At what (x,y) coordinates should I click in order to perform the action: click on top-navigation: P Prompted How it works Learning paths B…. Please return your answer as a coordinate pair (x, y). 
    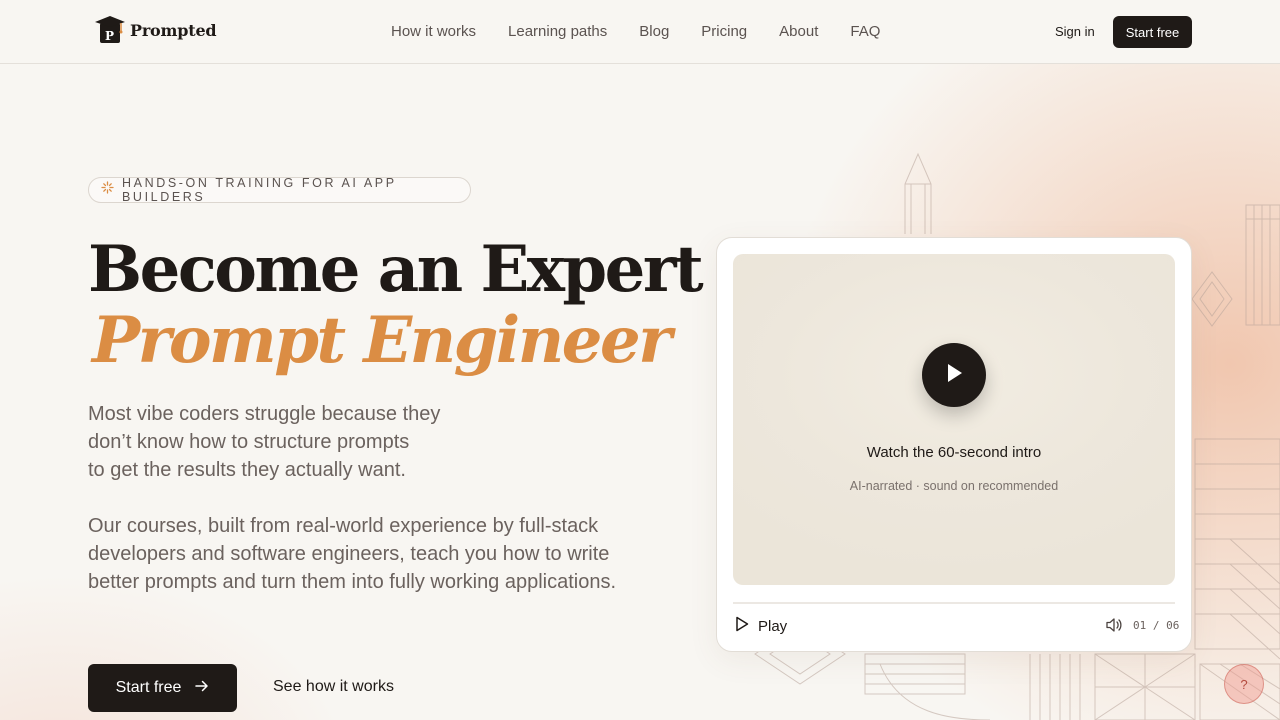
    Looking at the image, I should click on (640, 32).